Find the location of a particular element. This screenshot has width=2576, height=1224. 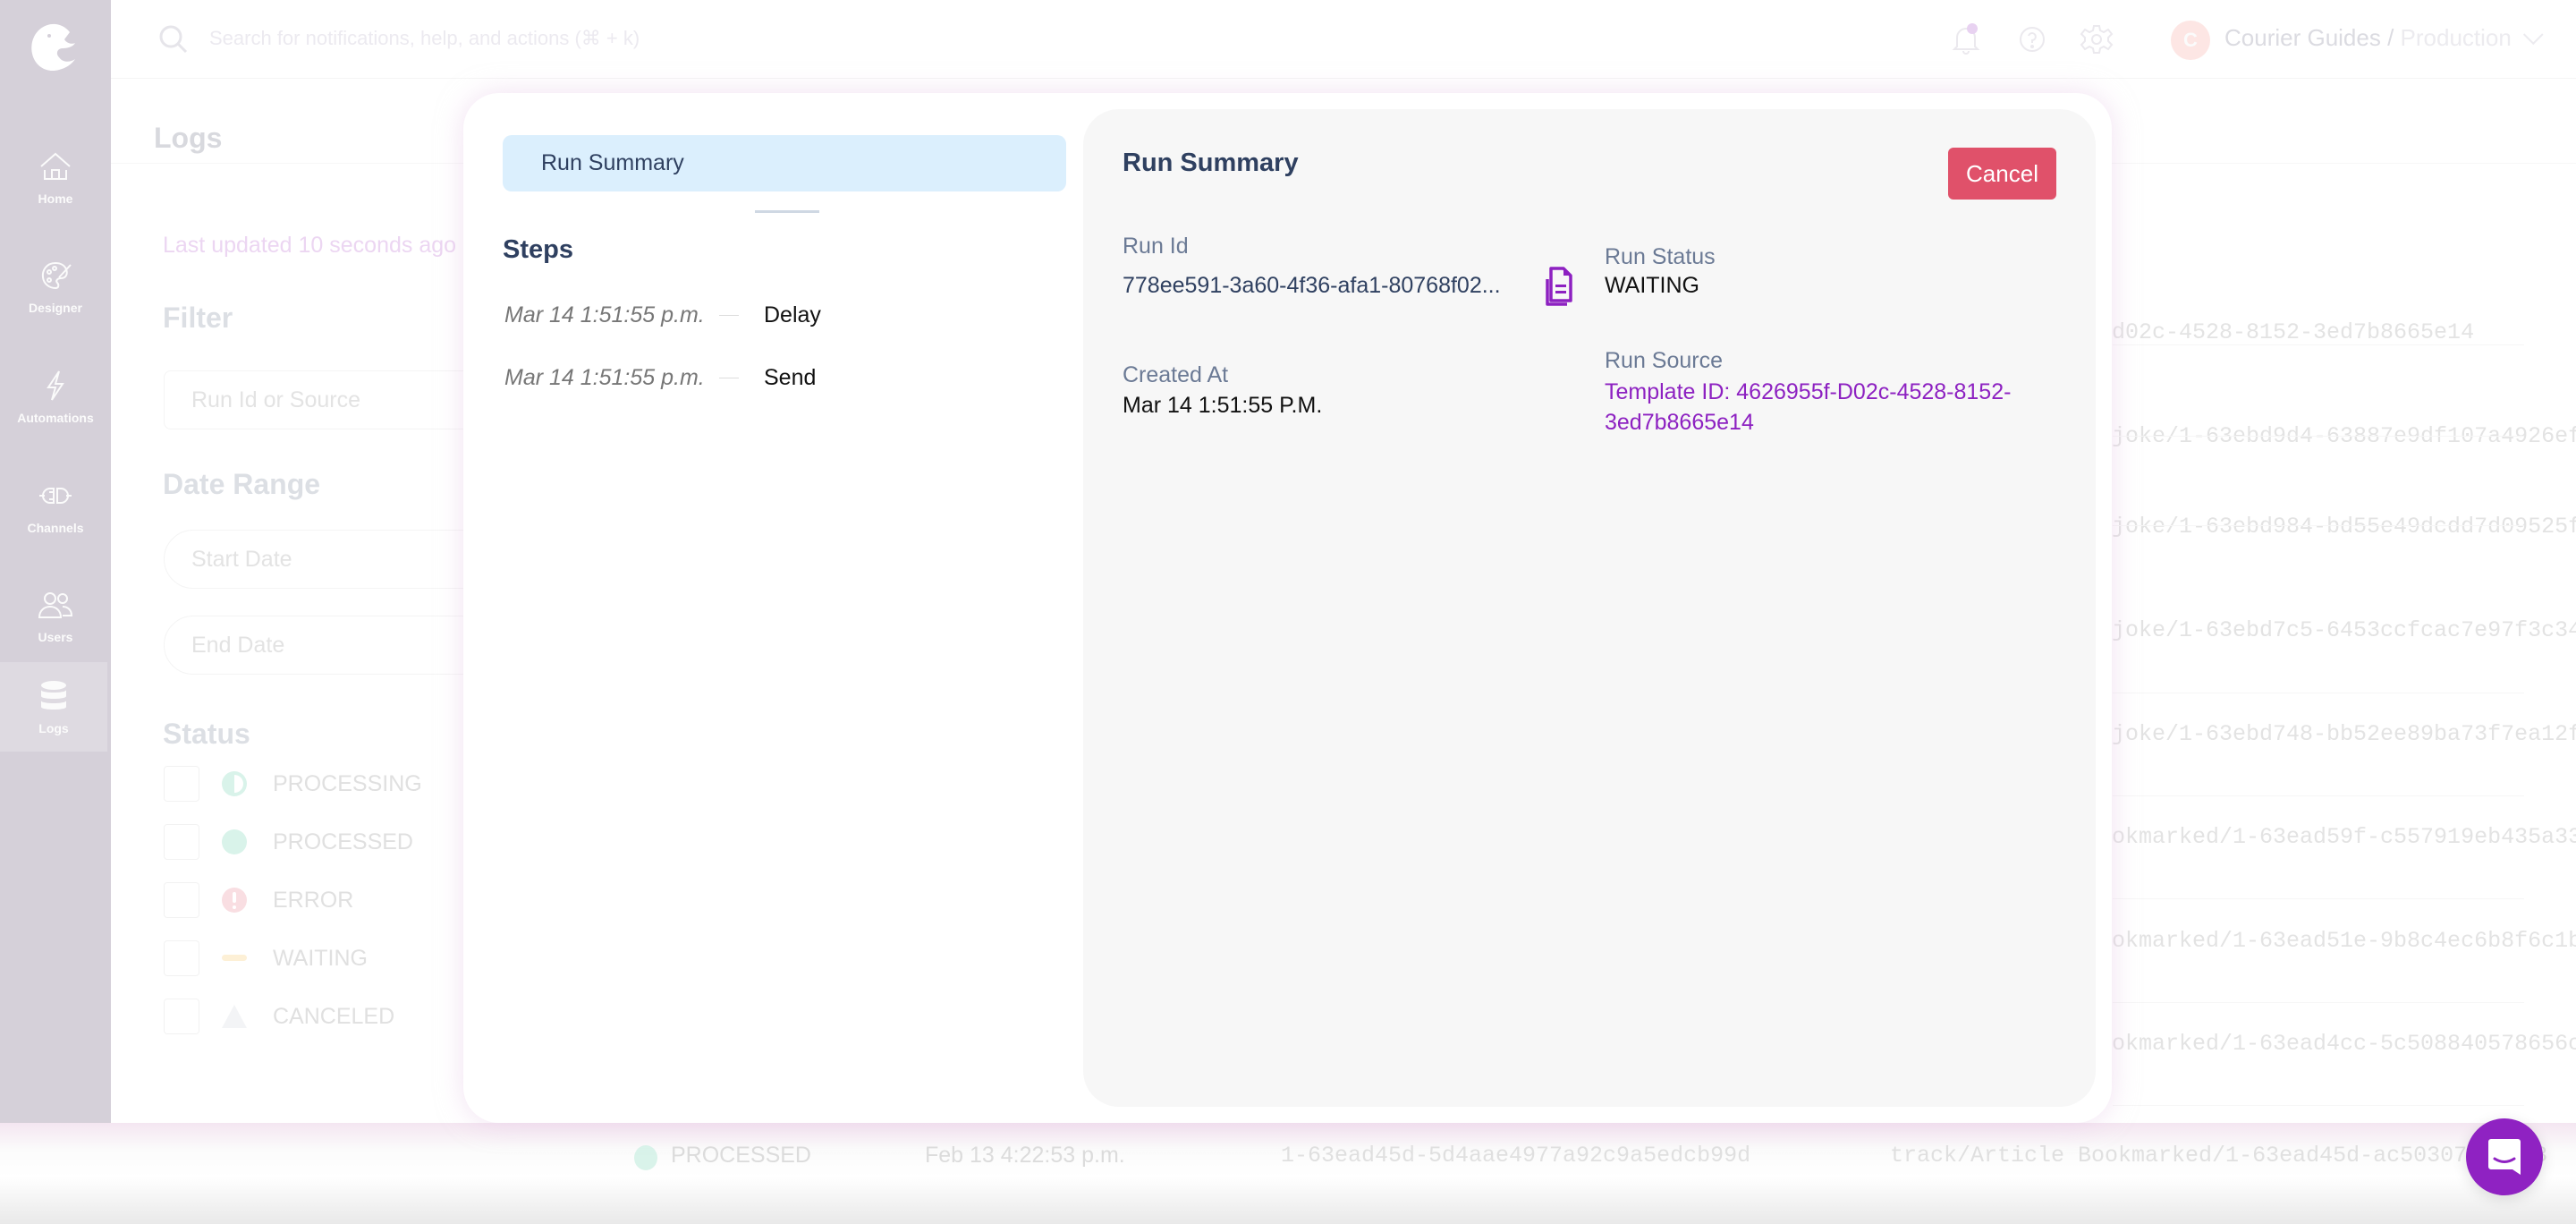

table-row-source: okmarked/1-63ead59f-c557919eb435a33 is located at coordinates (2344, 837).